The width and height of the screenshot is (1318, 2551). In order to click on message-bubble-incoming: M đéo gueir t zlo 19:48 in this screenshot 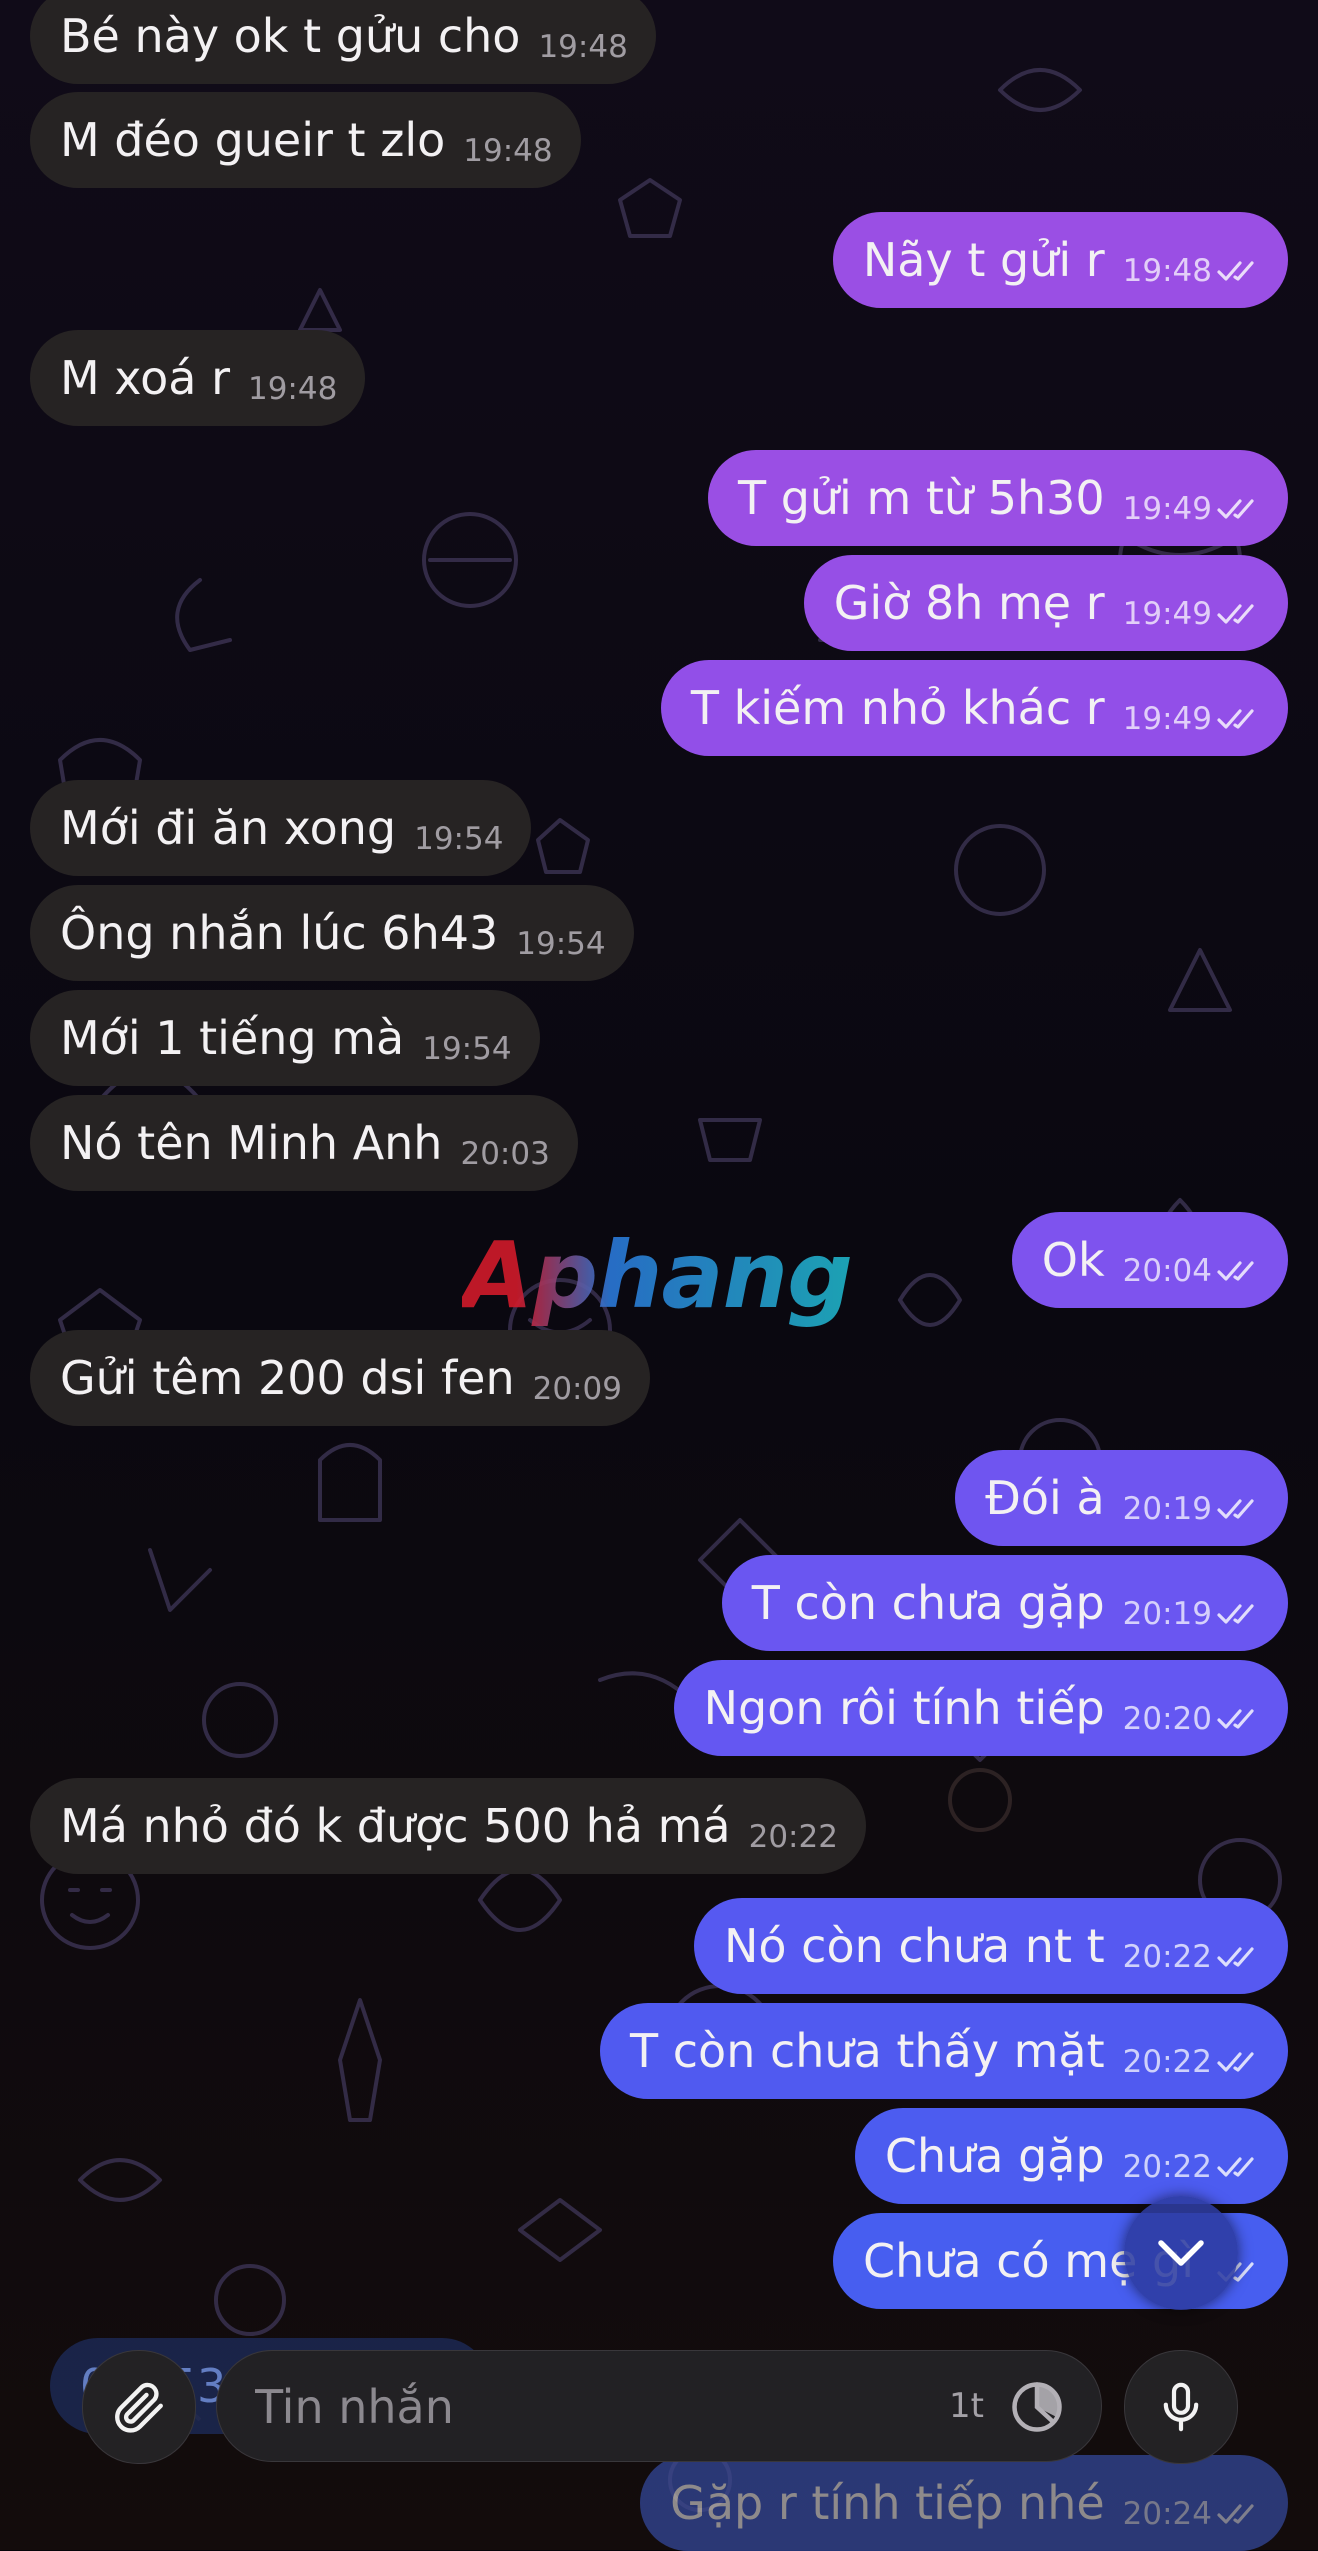, I will do `click(305, 140)`.